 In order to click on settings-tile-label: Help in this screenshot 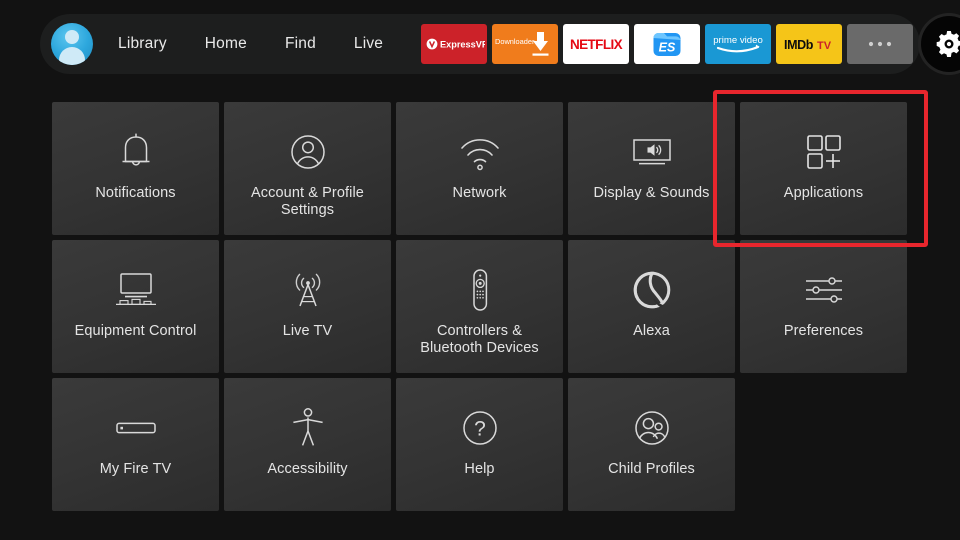, I will do `click(479, 469)`.